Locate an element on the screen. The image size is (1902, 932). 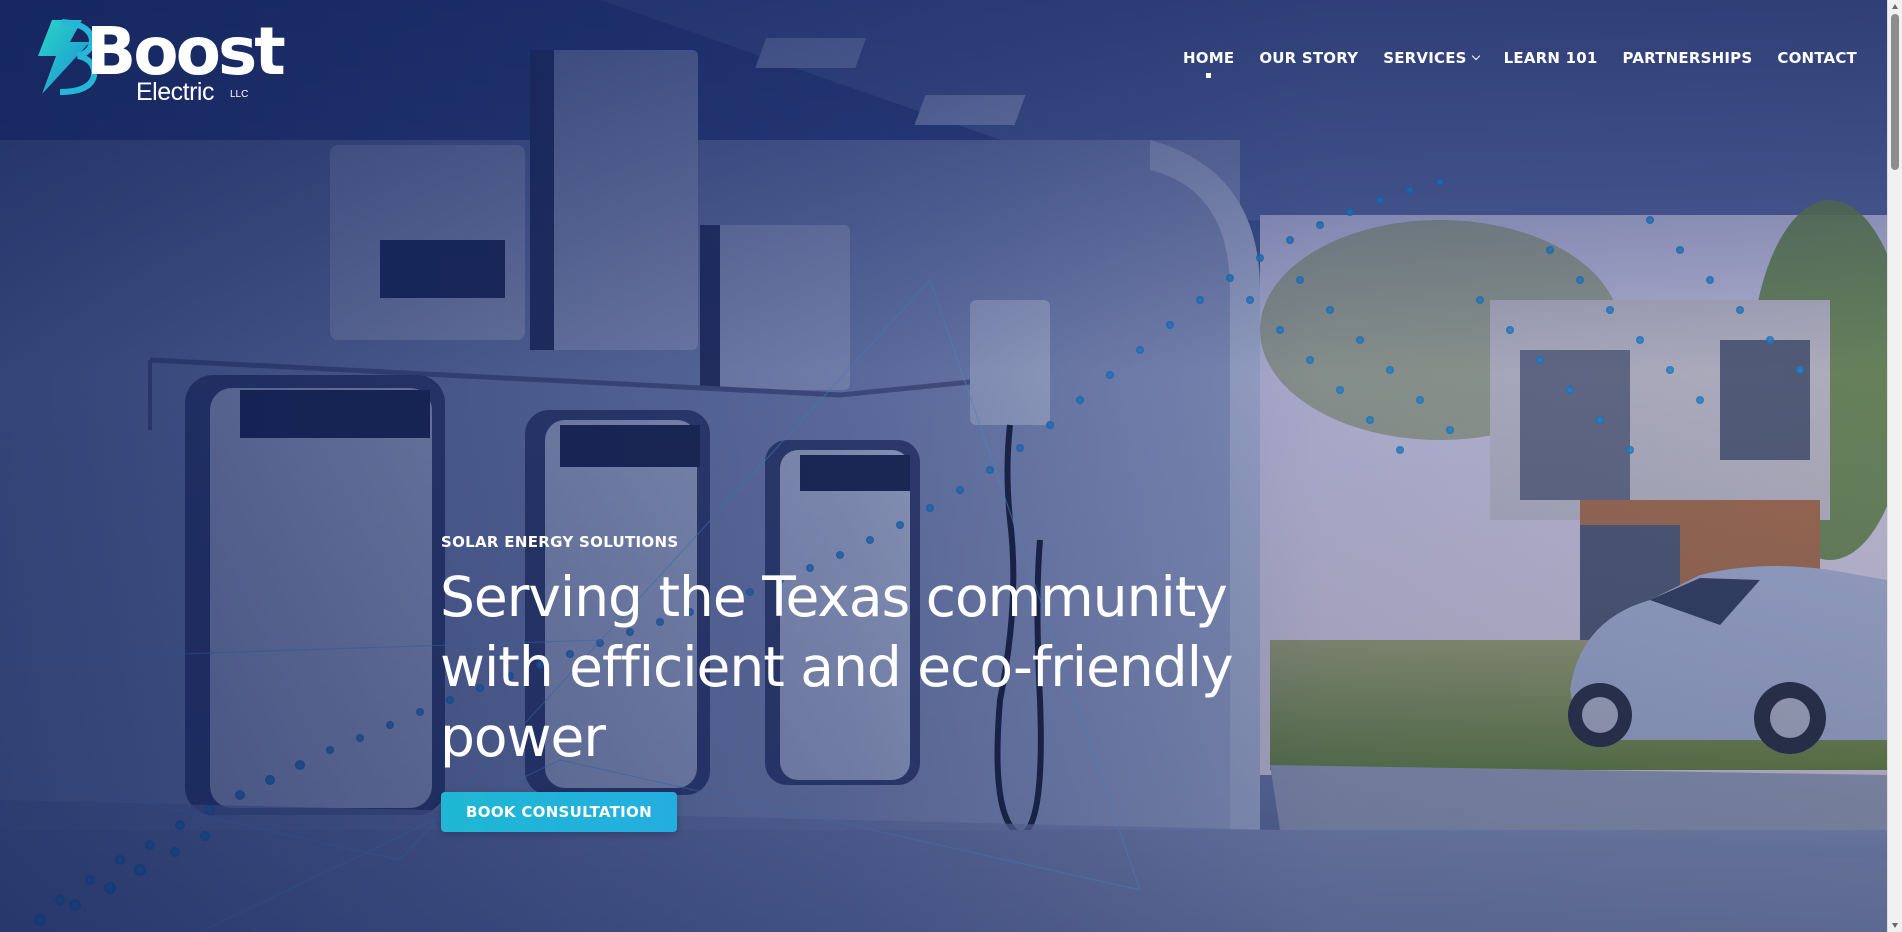
brand-logo: Boost Electric LLC is located at coordinates (158, 61).